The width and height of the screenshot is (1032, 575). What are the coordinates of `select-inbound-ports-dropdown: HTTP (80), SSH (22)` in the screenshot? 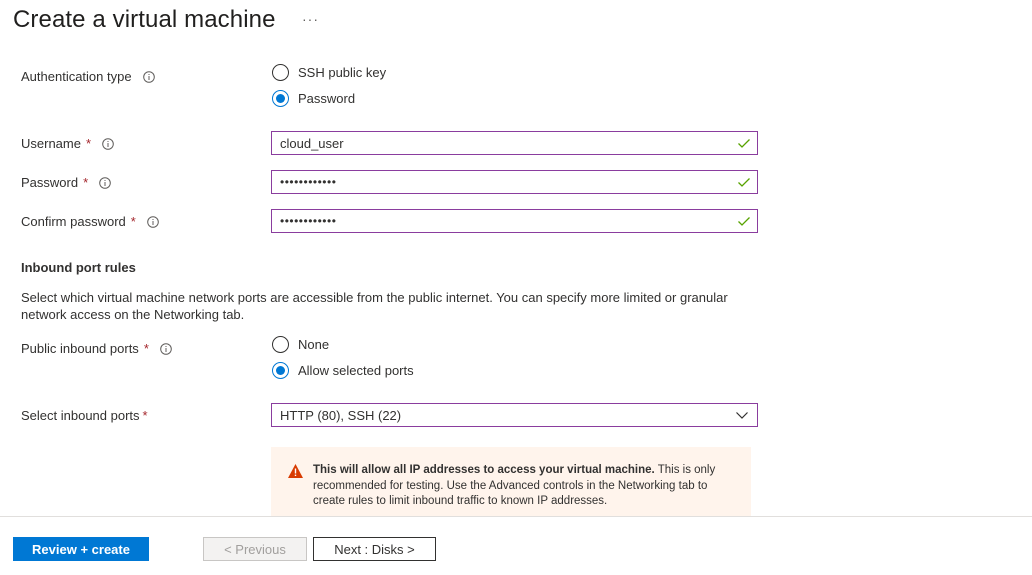 It's located at (514, 415).